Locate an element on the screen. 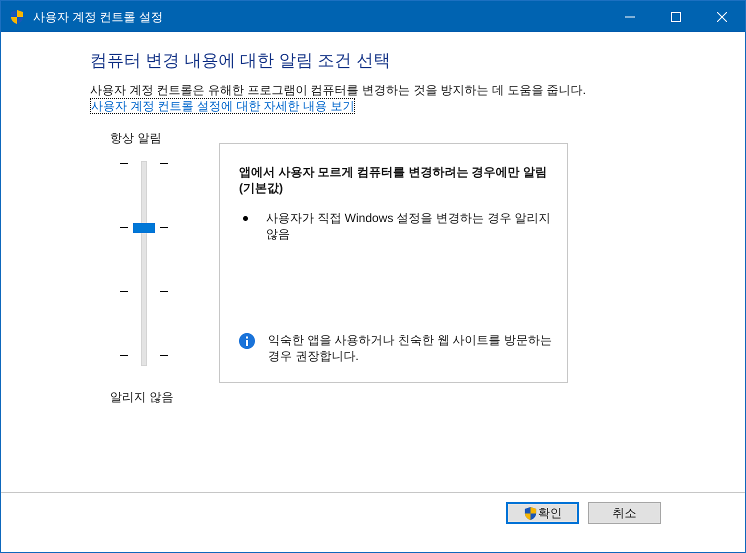  bullet-icon is located at coordinates (245, 218).